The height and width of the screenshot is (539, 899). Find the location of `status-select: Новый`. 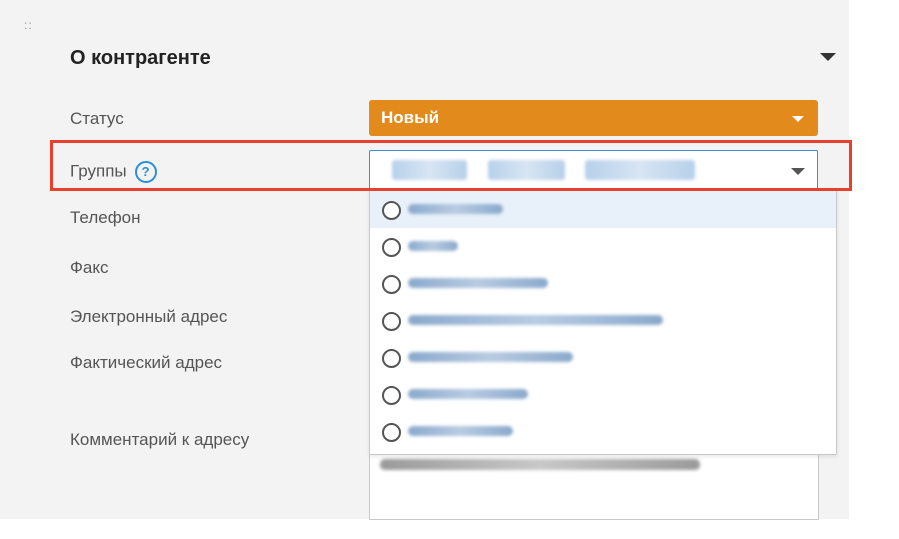

status-select: Новый is located at coordinates (593, 118).